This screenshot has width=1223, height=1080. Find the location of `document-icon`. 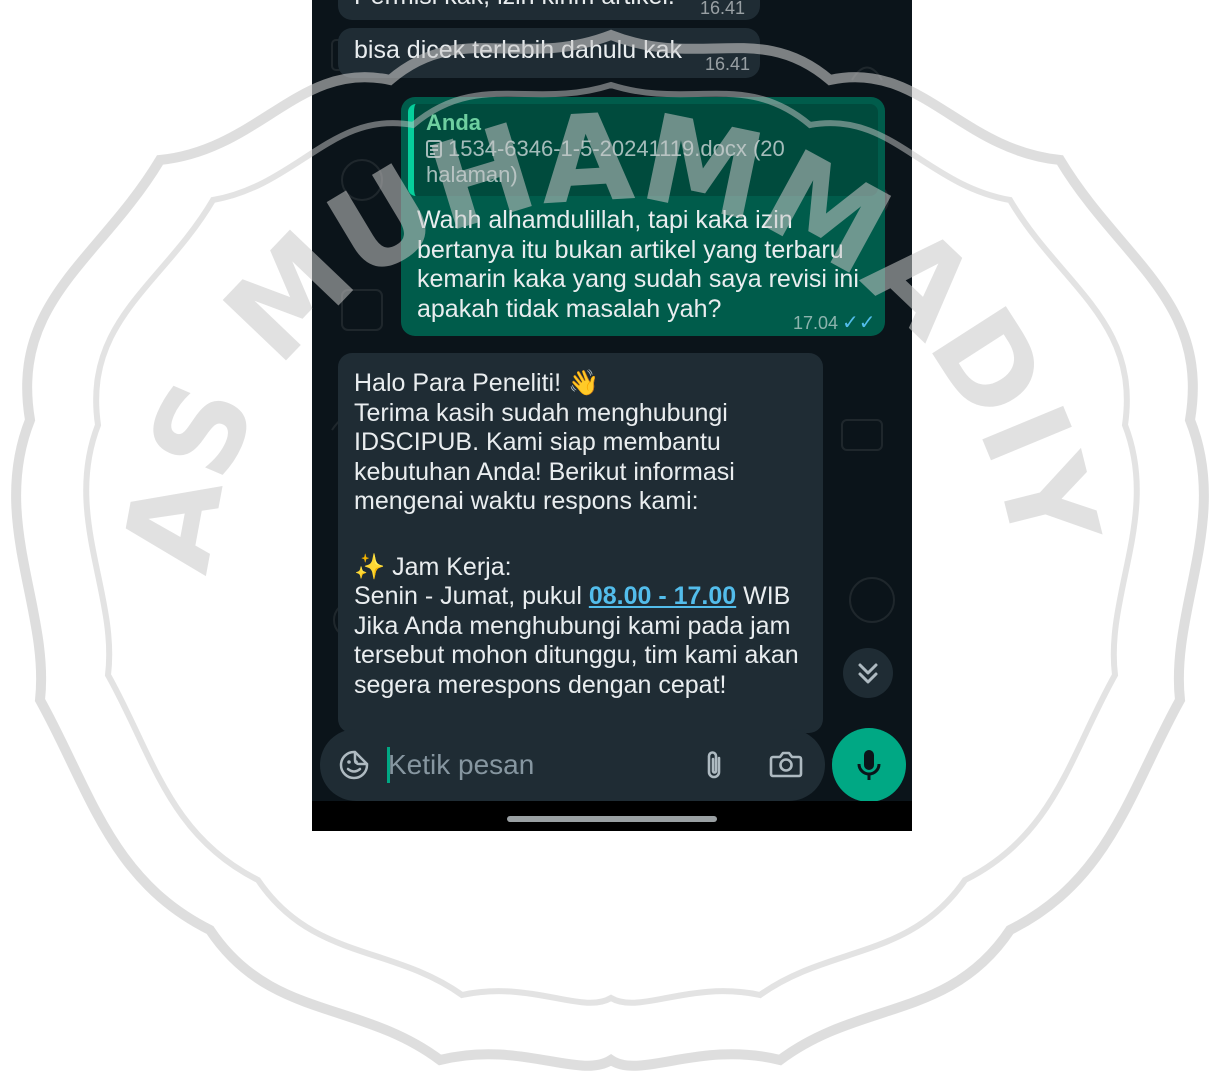

document-icon is located at coordinates (434, 149).